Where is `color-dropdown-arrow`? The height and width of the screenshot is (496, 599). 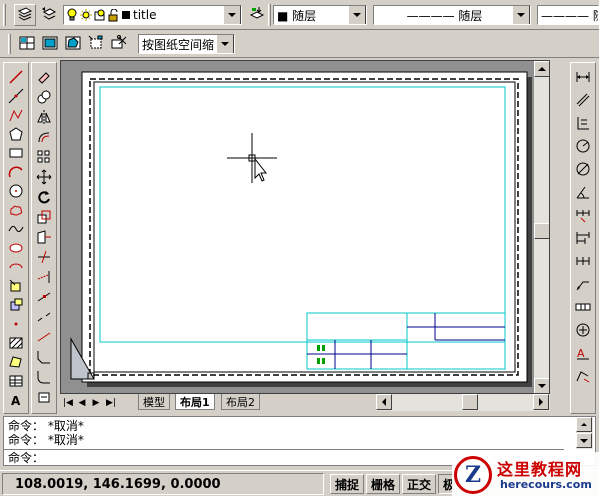 color-dropdown-arrow is located at coordinates (357, 15).